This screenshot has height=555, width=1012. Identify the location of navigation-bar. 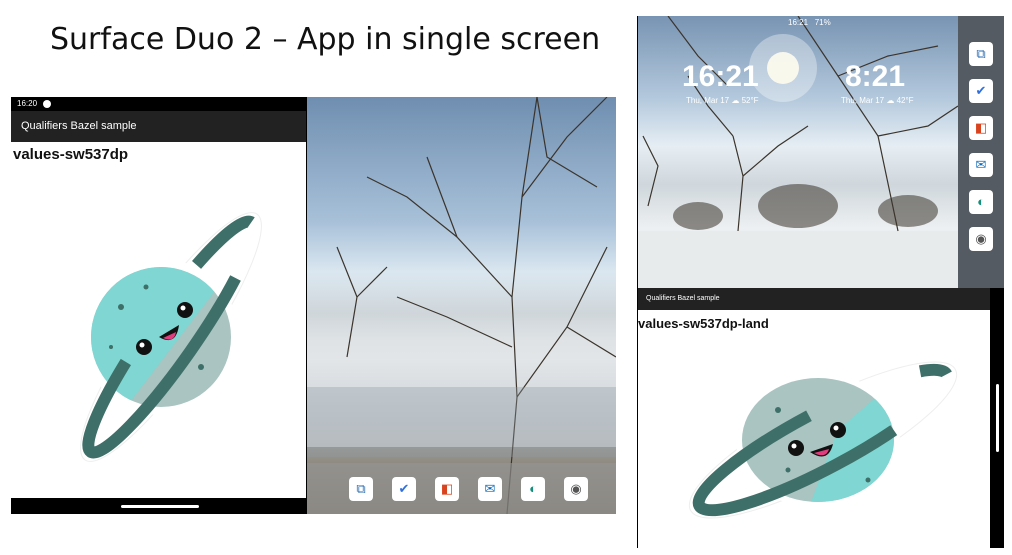
(158, 506).